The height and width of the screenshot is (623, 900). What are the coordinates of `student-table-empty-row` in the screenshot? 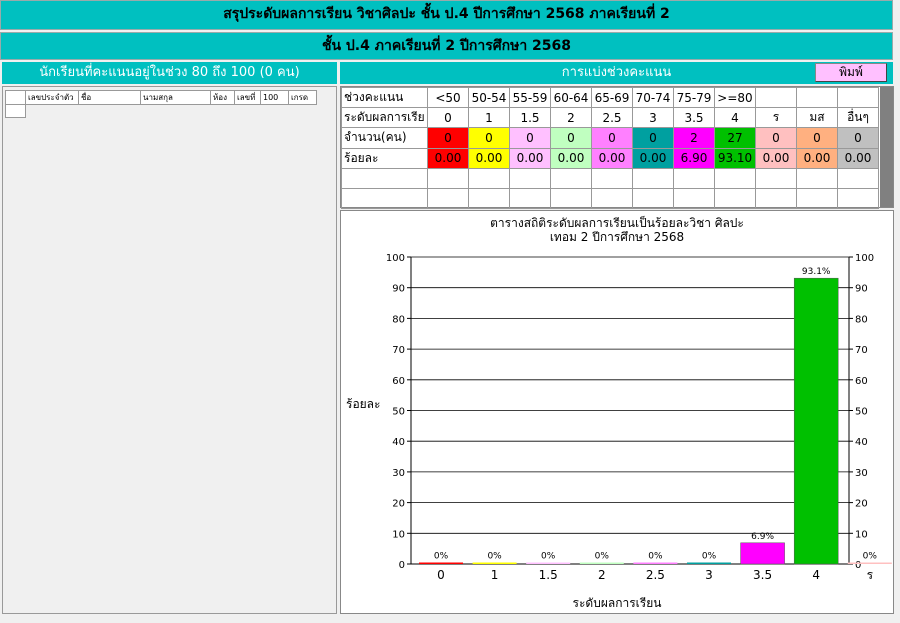 It's located at (161, 111).